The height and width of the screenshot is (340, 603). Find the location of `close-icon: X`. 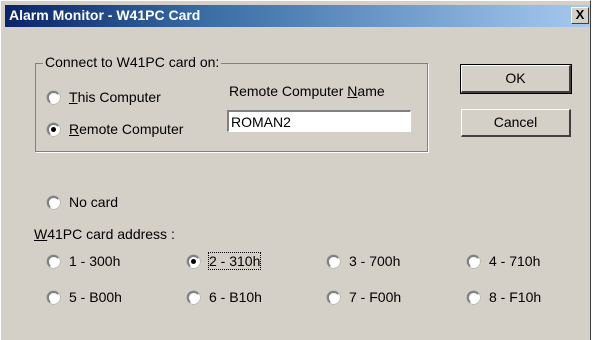

close-icon: X is located at coordinates (580, 14).